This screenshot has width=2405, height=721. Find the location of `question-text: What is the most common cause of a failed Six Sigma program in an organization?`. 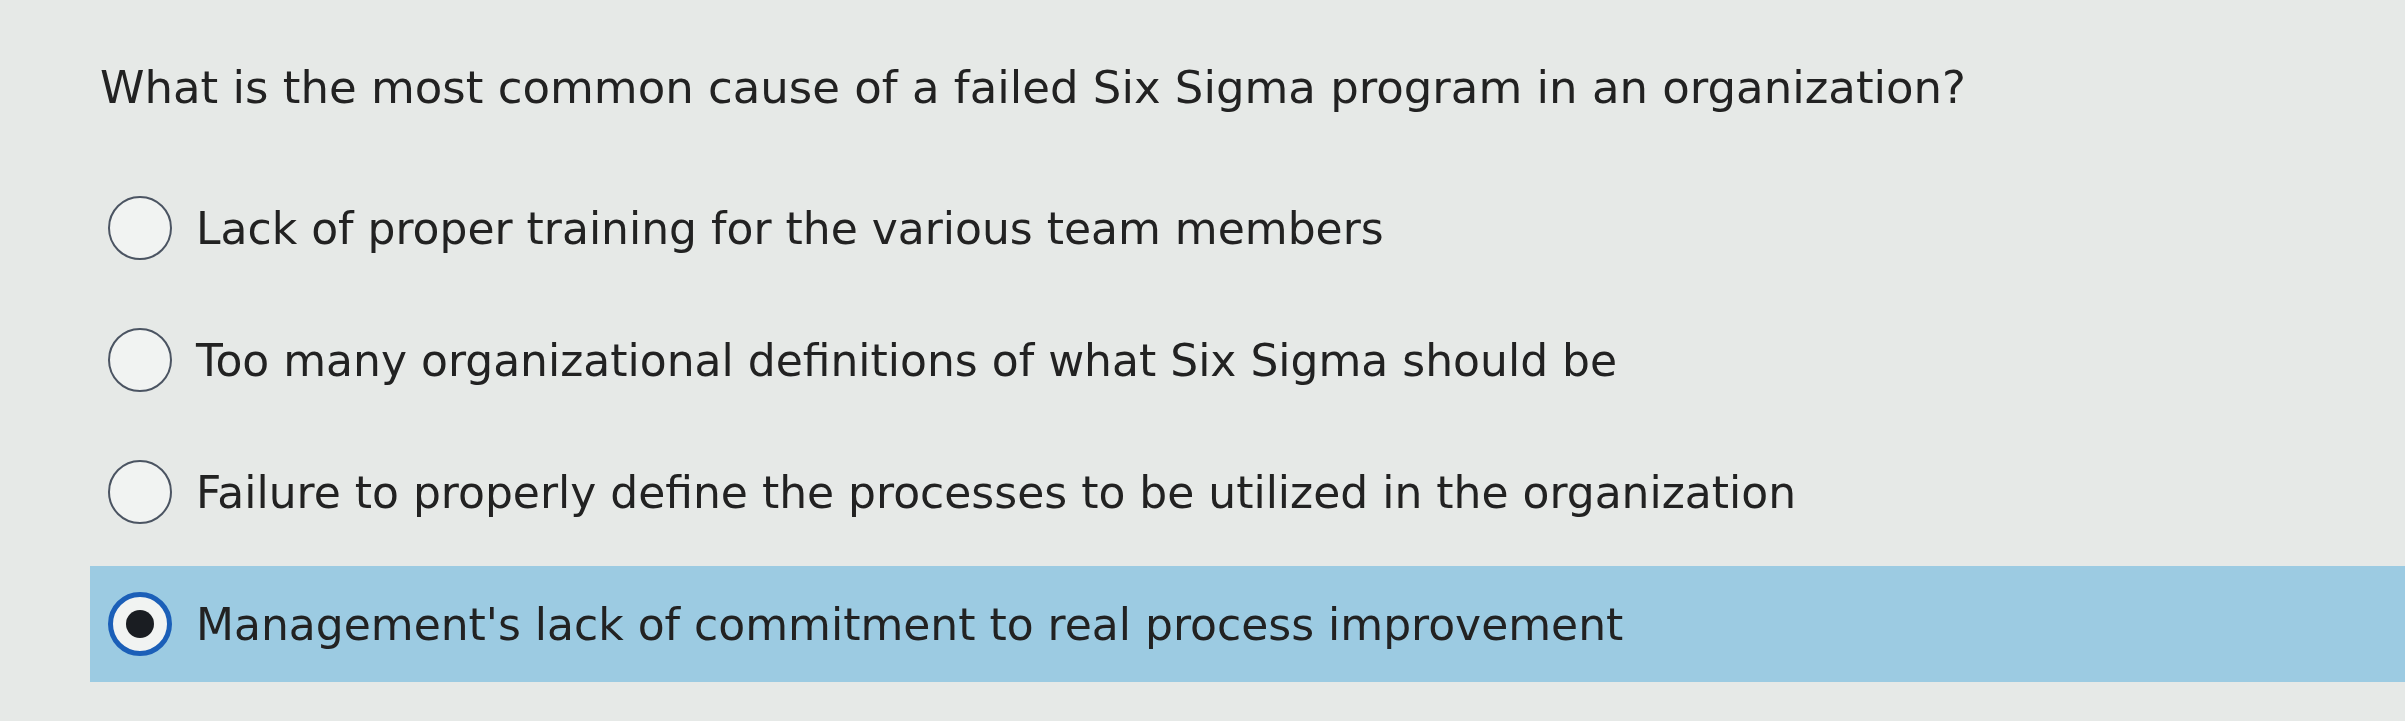

question-text: What is the most common cause of a failed Six Sigma program in an organization? is located at coordinates (1033, 88).